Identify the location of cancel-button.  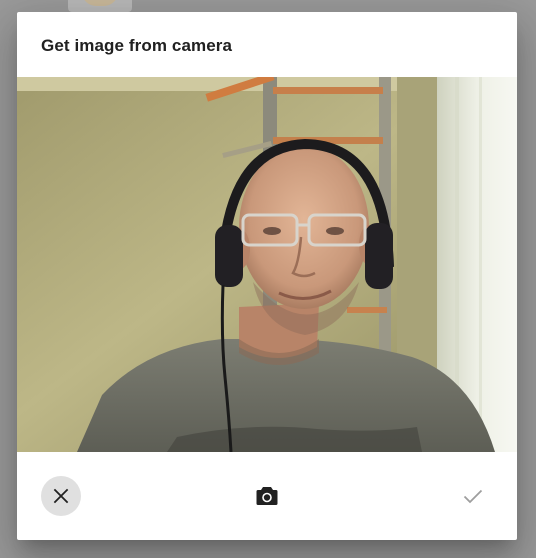
(61, 496).